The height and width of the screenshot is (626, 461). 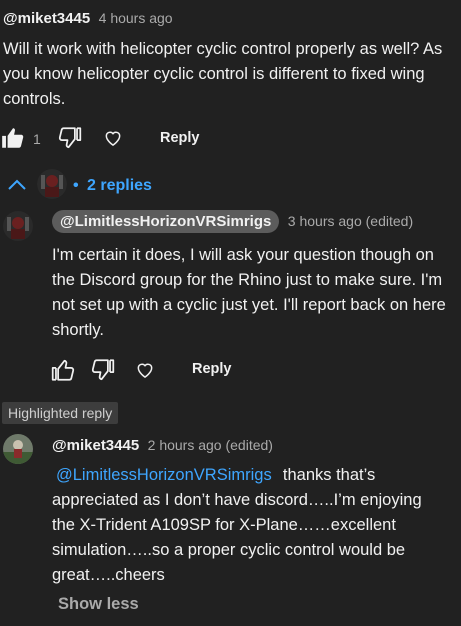 I want to click on show-less-button: Show less, so click(x=98, y=604).